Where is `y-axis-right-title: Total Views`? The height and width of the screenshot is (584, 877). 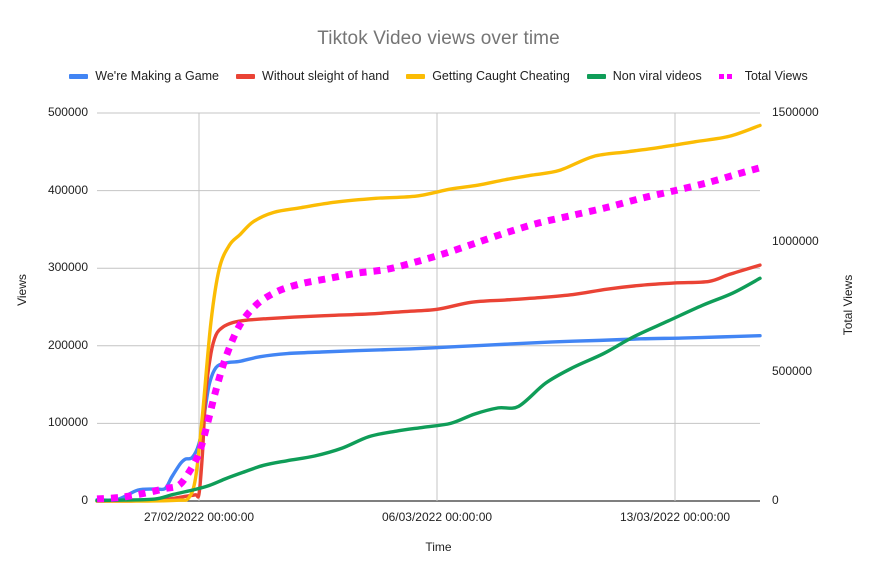 y-axis-right-title: Total Views is located at coordinates (848, 305).